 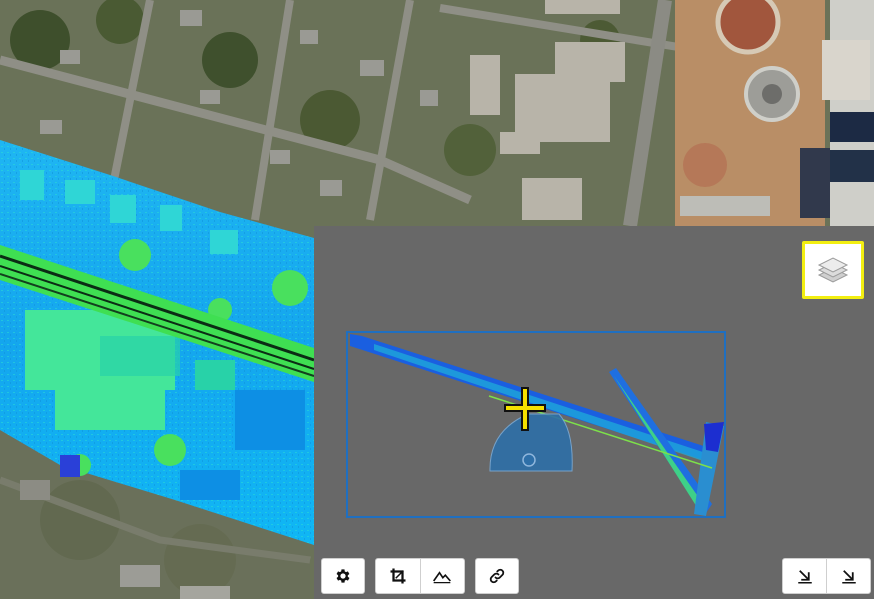 I want to click on gear-icon, so click(x=343, y=576).